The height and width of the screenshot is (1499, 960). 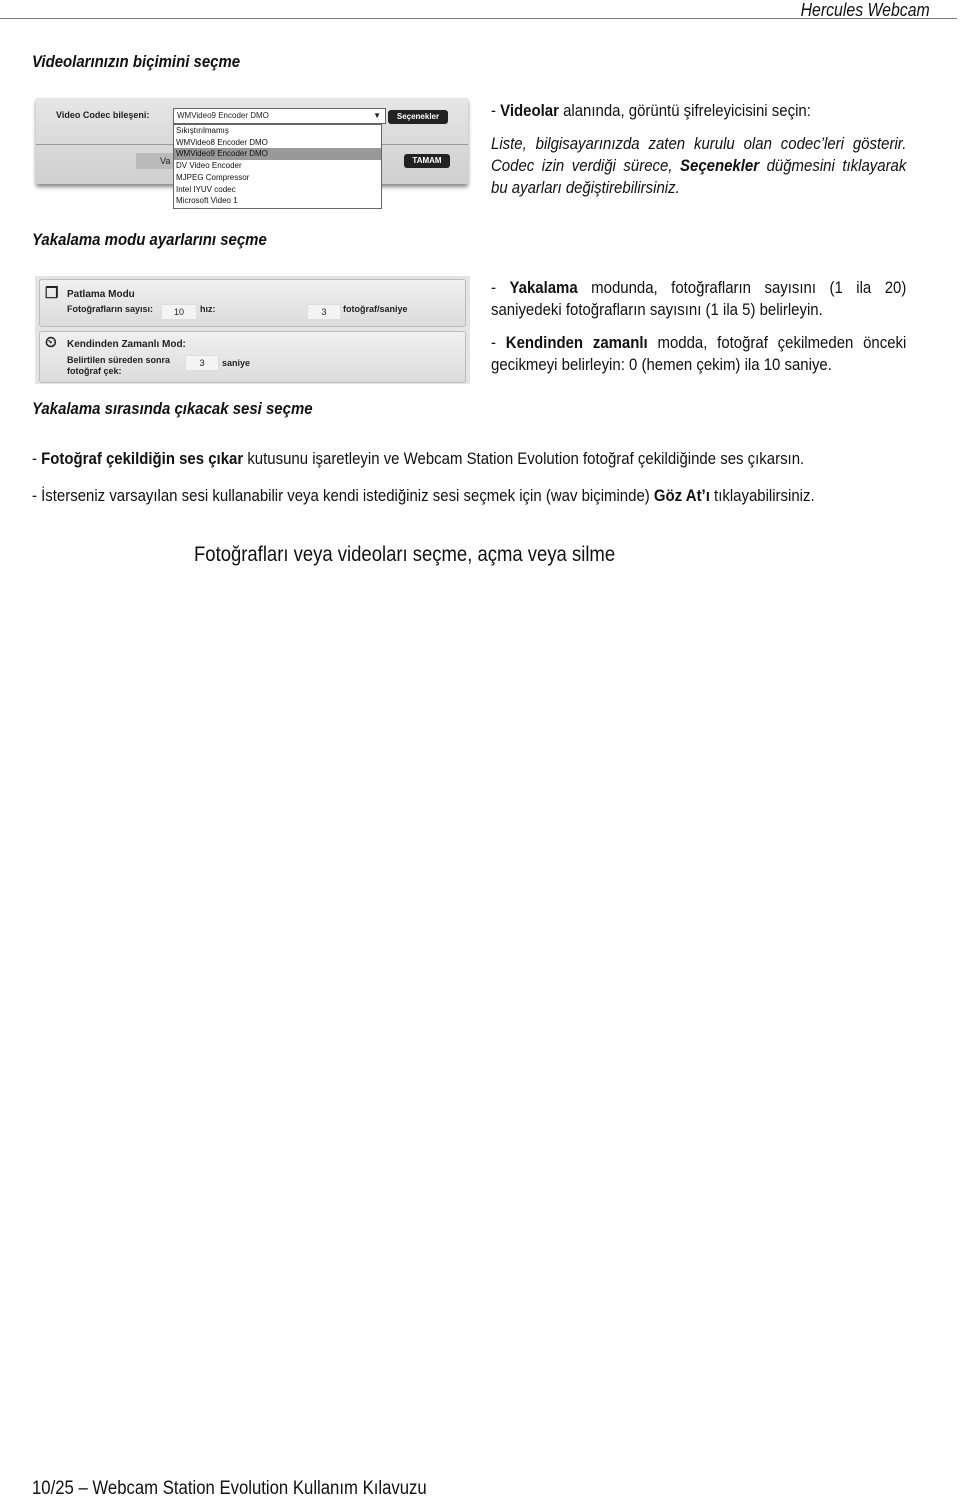 I want to click on codec-option: DV Video Encoder, so click(x=277, y=166).